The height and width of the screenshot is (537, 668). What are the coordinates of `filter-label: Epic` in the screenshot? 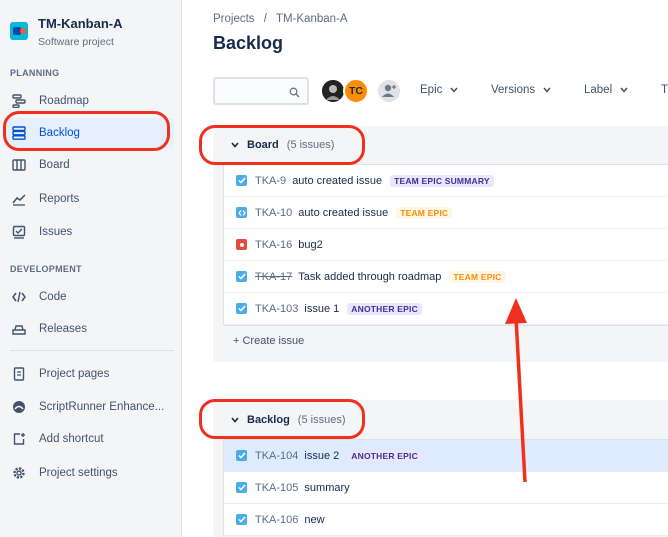 It's located at (431, 90).